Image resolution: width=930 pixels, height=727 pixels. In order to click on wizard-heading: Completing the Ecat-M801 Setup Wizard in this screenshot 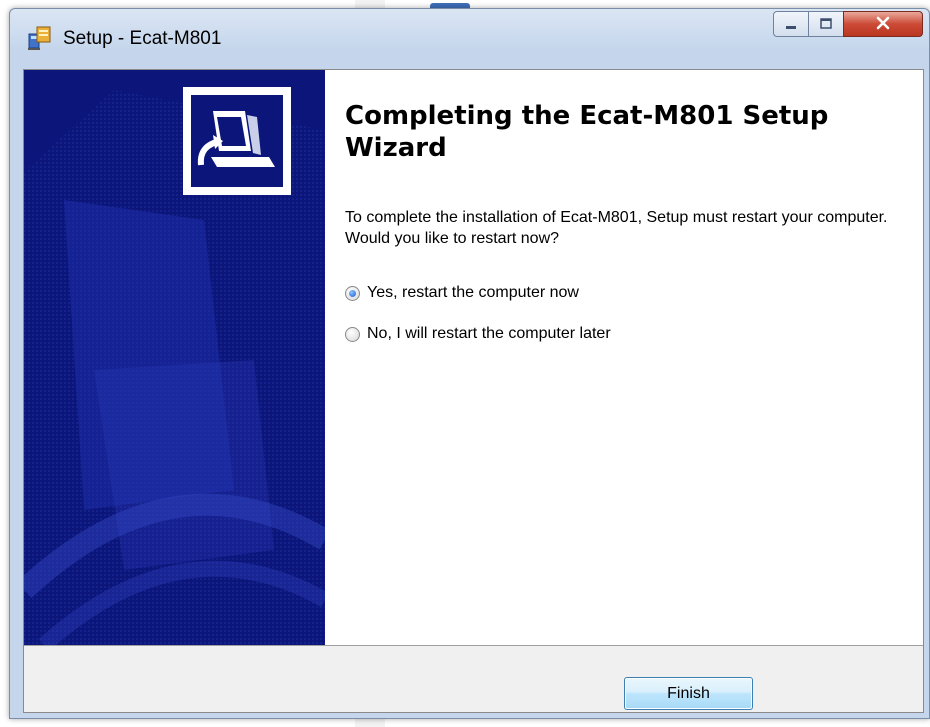, I will do `click(587, 132)`.